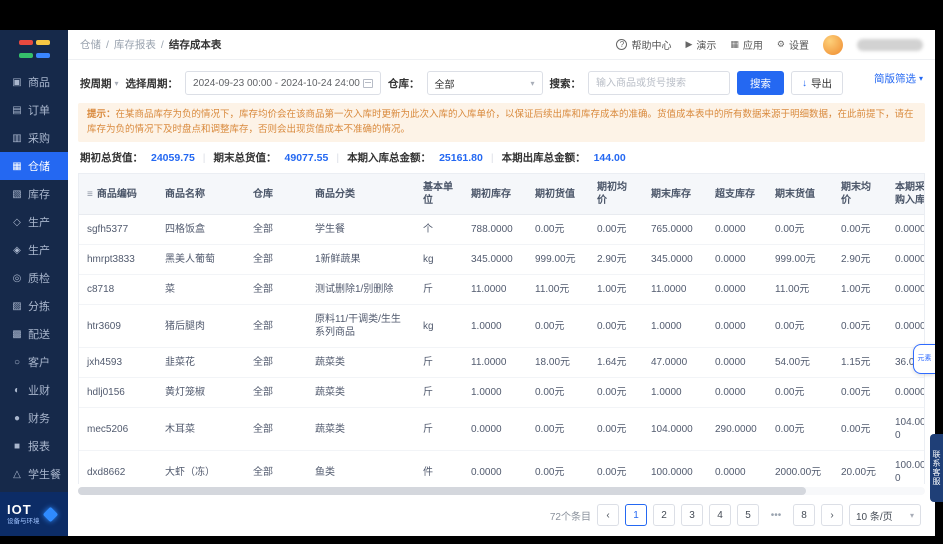  What do you see at coordinates (283, 83) in the screenshot?
I see `date-range-input: 2024-09-23 00:00 - 2024-10-24 24:00` at bounding box center [283, 83].